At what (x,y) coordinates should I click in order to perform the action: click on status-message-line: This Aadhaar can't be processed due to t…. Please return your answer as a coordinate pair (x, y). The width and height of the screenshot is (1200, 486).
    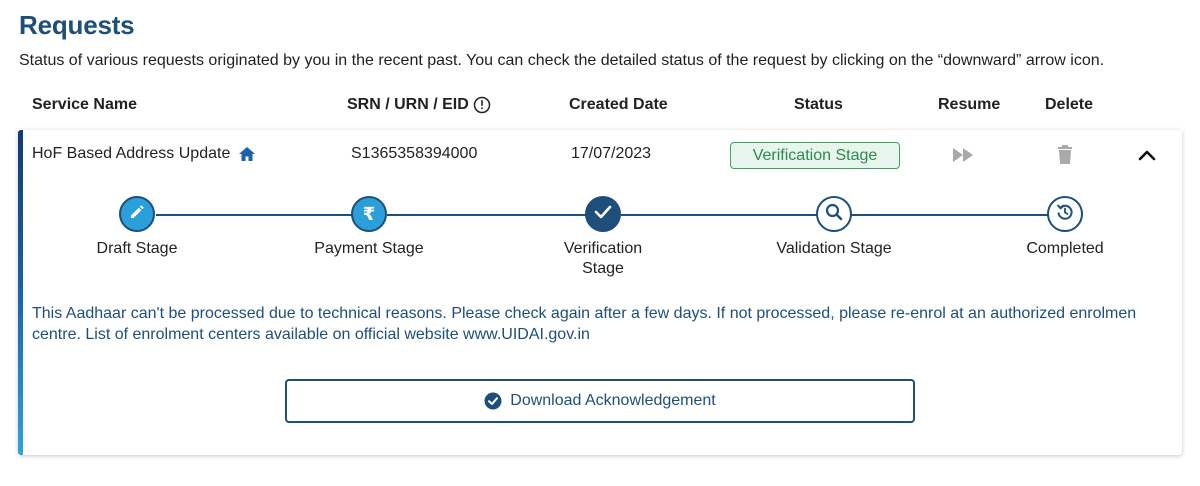
    Looking at the image, I should click on (584, 313).